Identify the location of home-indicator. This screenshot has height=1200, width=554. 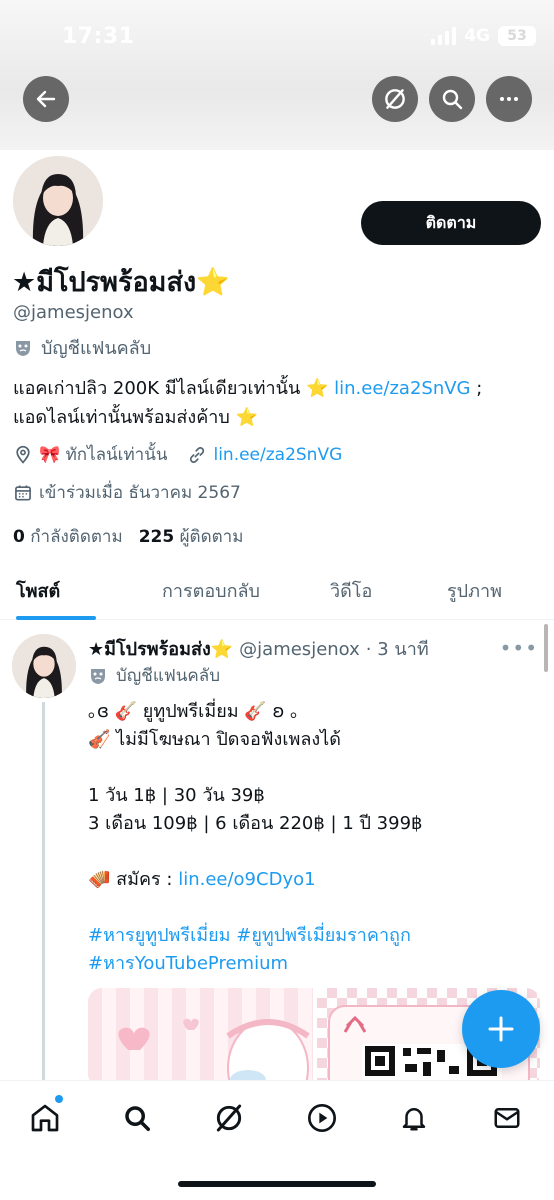
(277, 1184).